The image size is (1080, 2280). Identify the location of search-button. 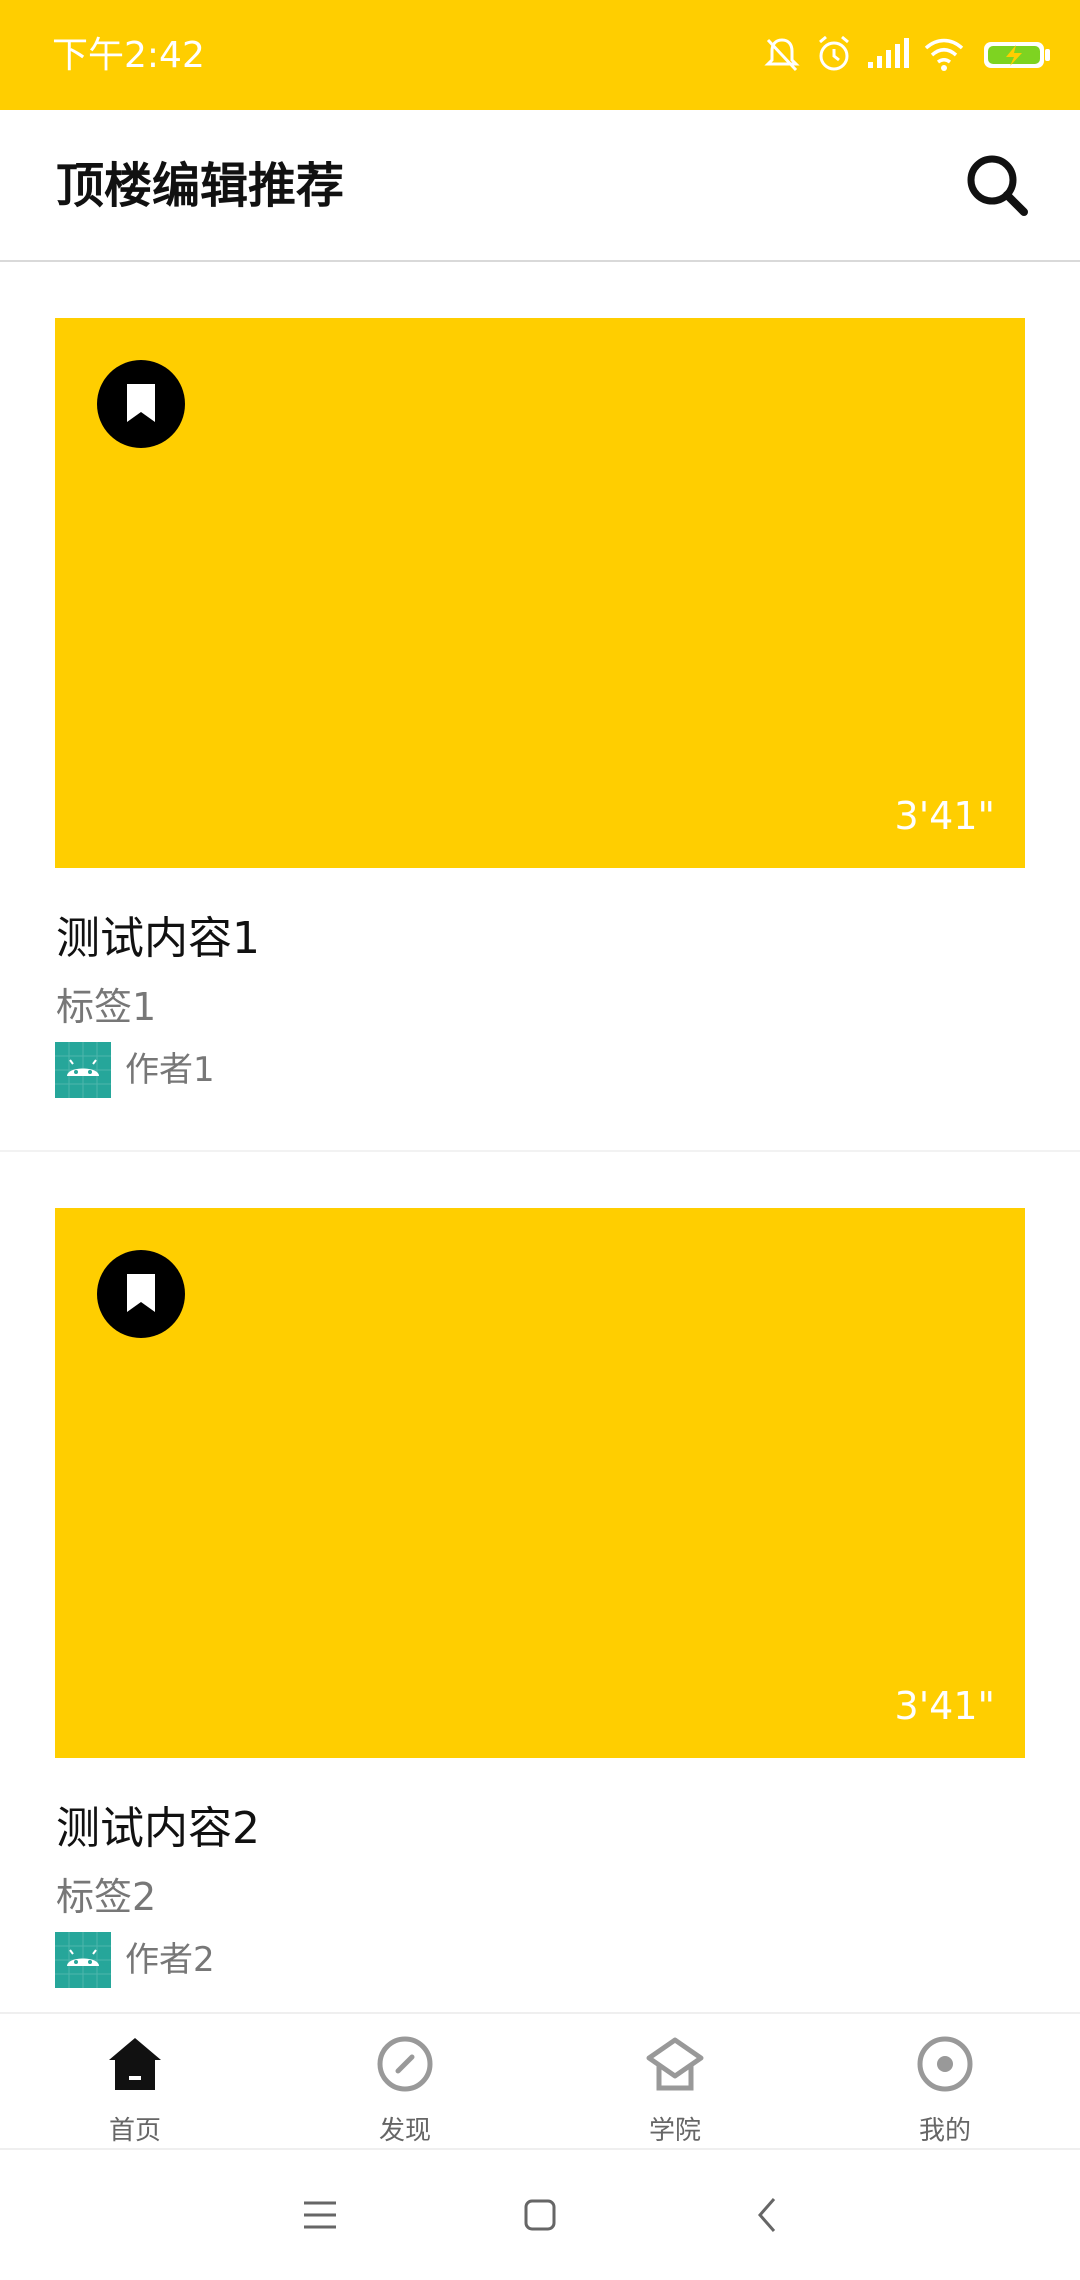
(997, 185).